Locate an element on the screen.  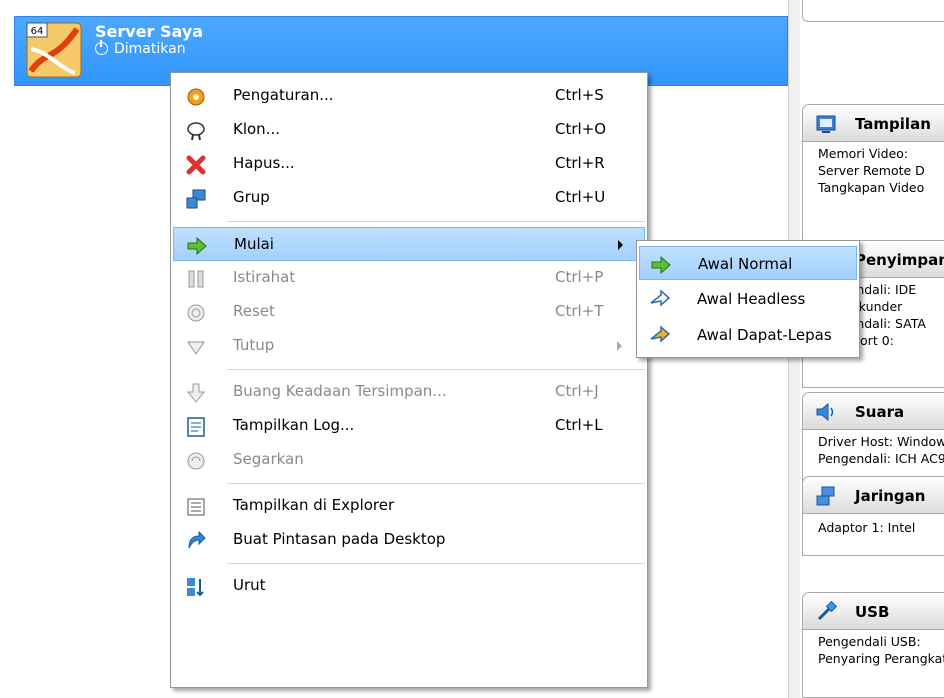
menu-item-reset: Reset Ctrl+T is located at coordinates (409, 312).